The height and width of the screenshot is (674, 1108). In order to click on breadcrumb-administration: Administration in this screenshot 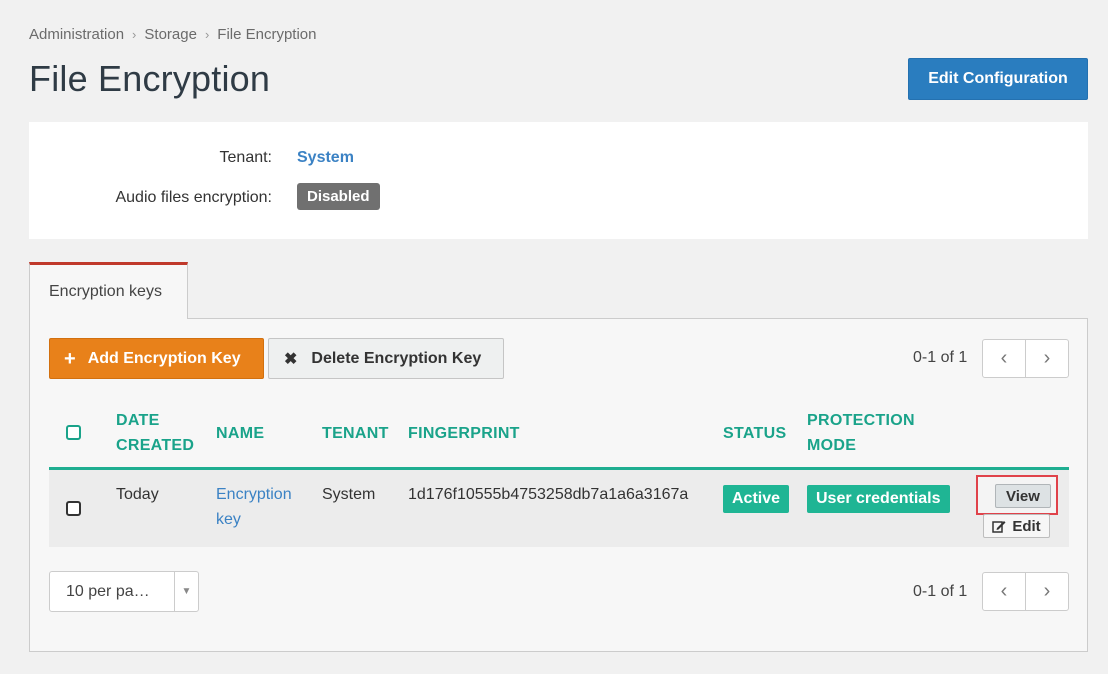, I will do `click(76, 34)`.